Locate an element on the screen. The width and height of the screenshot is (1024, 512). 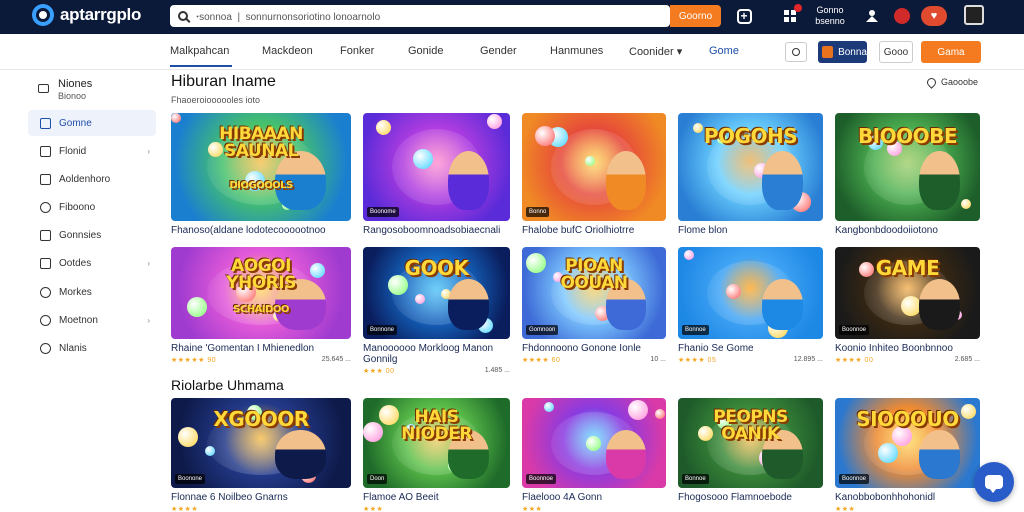
game-title: Fhogosooo Flamnoebode is located at coordinates (750, 497).